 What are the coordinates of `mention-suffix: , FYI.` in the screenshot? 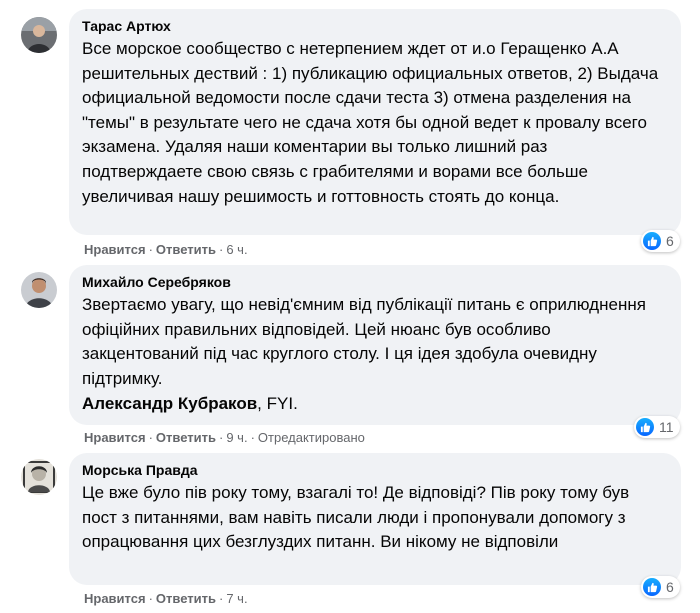 It's located at (277, 404).